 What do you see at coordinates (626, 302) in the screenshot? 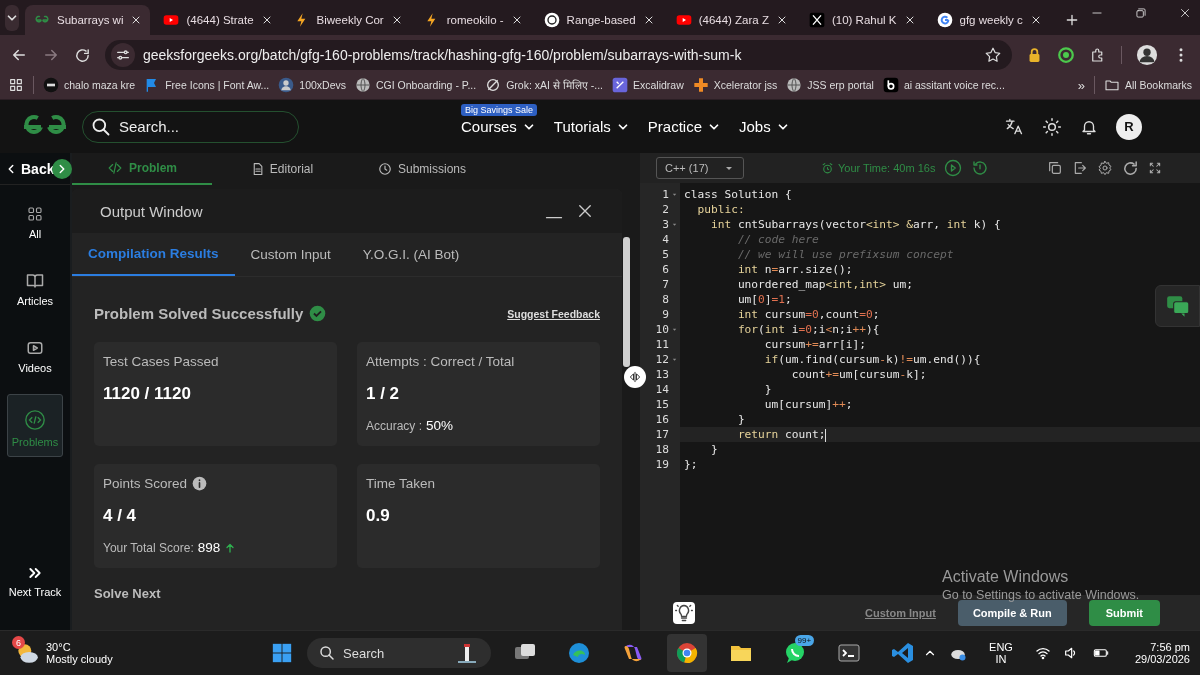
I see `scrollbar` at bounding box center [626, 302].